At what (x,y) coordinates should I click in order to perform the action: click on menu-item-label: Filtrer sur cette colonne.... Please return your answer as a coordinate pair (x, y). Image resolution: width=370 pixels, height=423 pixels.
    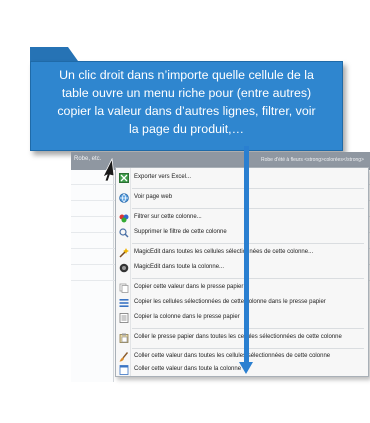
    Looking at the image, I should click on (168, 217).